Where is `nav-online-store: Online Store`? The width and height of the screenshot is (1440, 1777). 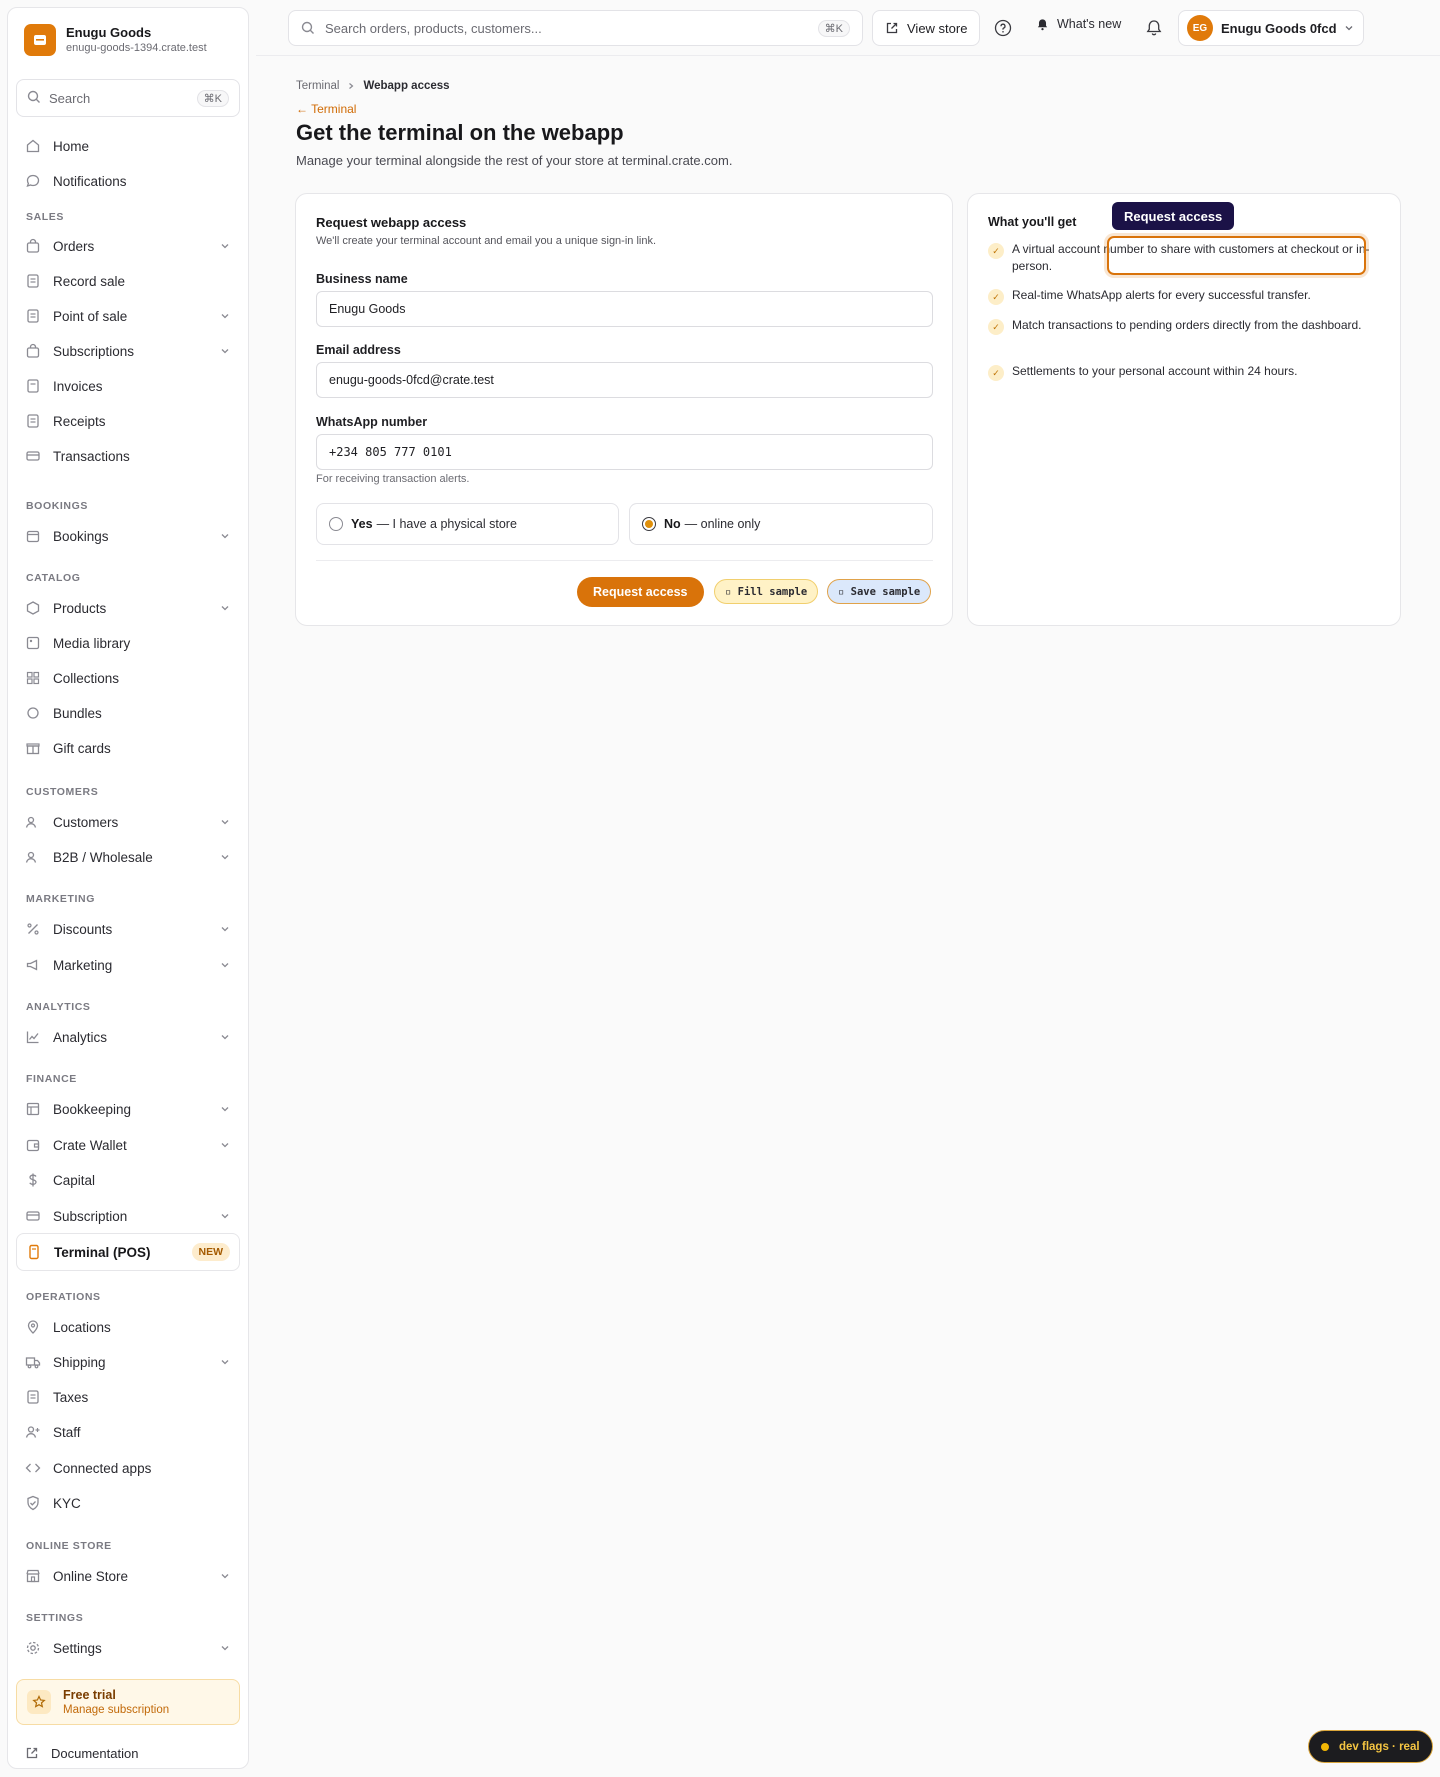
nav-online-store: Online Store is located at coordinates (128, 1576).